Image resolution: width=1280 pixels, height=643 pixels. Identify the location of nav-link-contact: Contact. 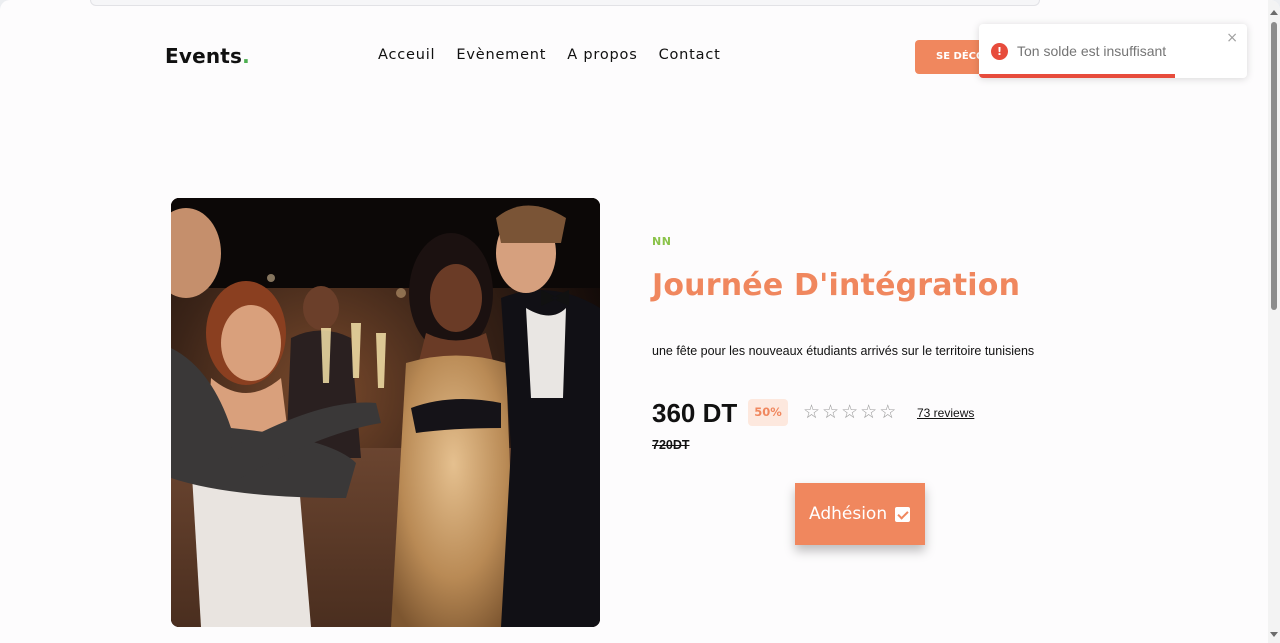
(690, 55).